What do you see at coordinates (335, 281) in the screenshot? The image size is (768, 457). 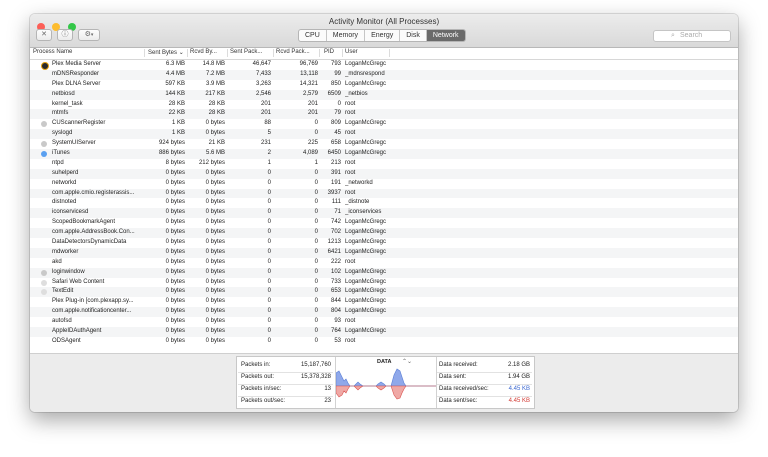 I see `pid-cell: 733` at bounding box center [335, 281].